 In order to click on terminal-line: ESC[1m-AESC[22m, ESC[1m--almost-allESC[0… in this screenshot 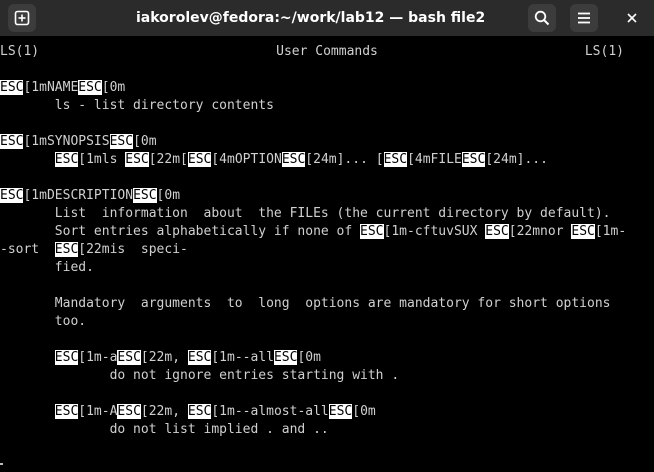, I will do `click(327, 412)`.